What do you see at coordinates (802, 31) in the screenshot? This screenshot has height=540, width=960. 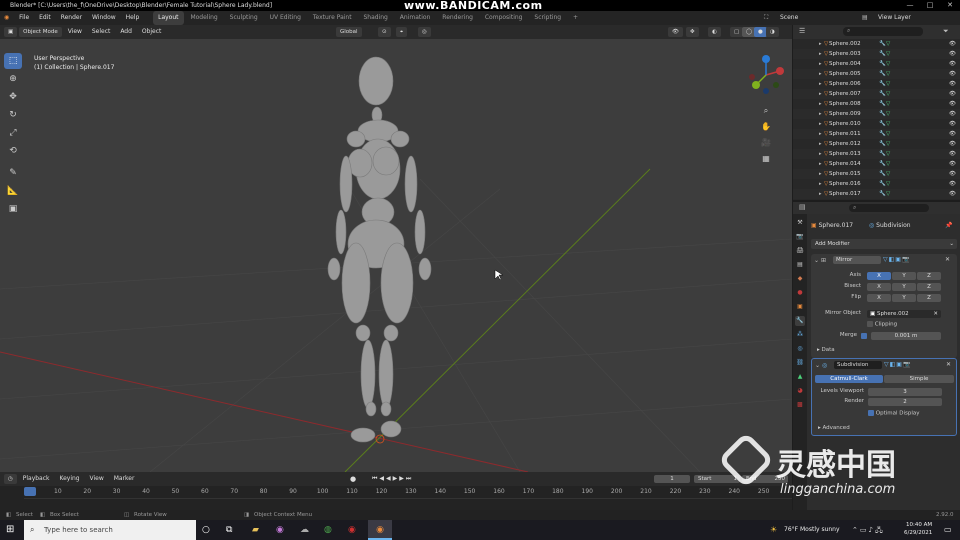 I see `outliner-editor-icon: ☰` at bounding box center [802, 31].